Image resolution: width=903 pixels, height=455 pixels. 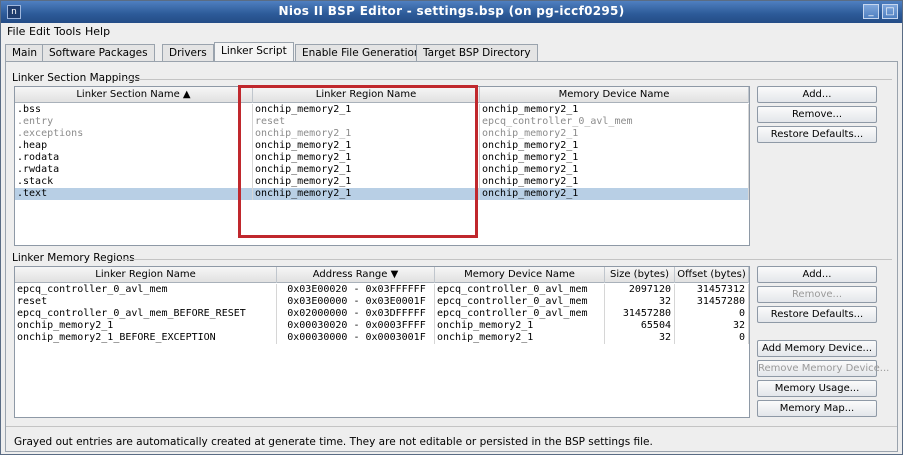 I want to click on menu-help: Help, so click(x=97, y=31).